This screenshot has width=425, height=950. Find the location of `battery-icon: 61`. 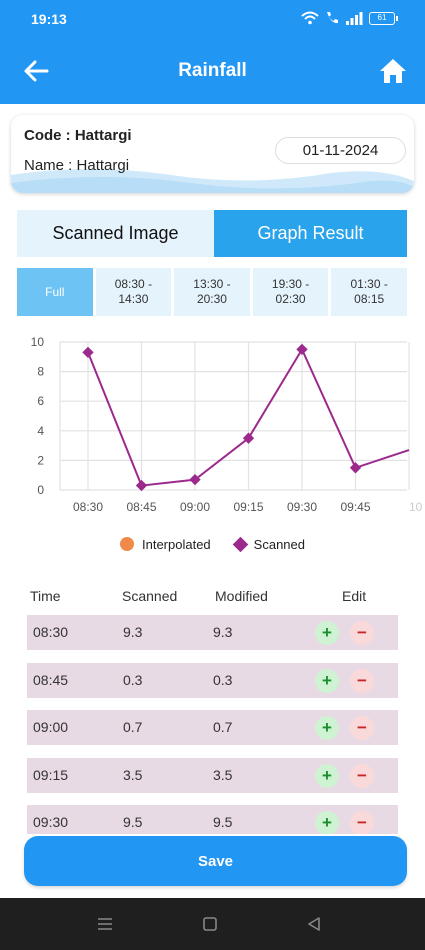

battery-icon: 61 is located at coordinates (383, 18).